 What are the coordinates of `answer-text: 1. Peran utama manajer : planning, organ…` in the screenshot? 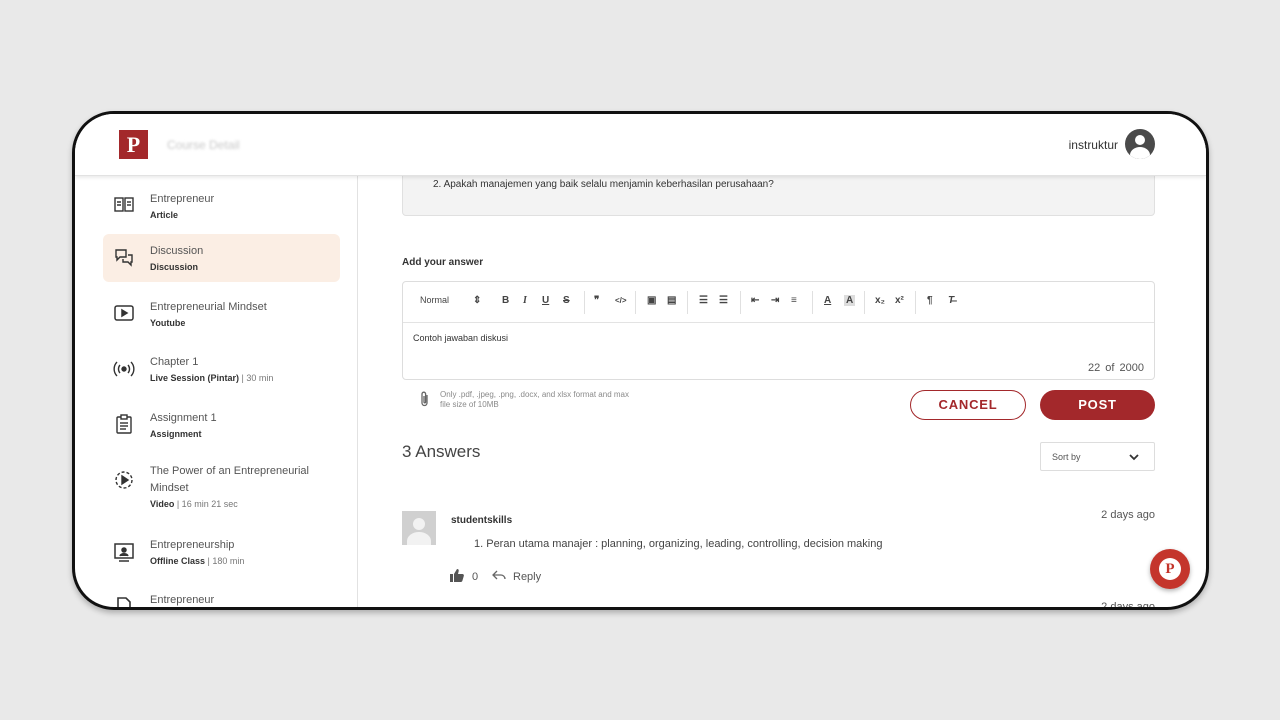 It's located at (678, 544).